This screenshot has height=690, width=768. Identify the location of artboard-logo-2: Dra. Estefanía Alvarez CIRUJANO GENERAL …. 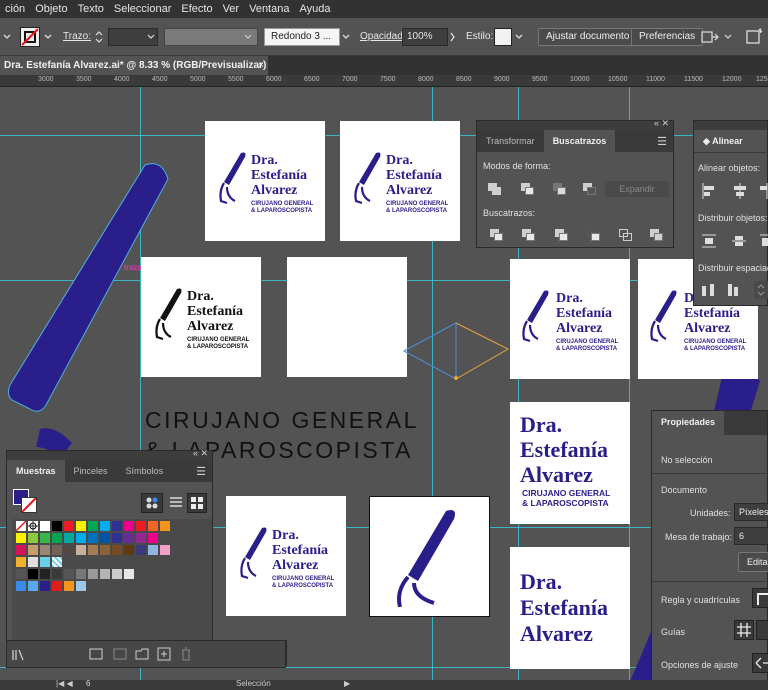
(400, 181).